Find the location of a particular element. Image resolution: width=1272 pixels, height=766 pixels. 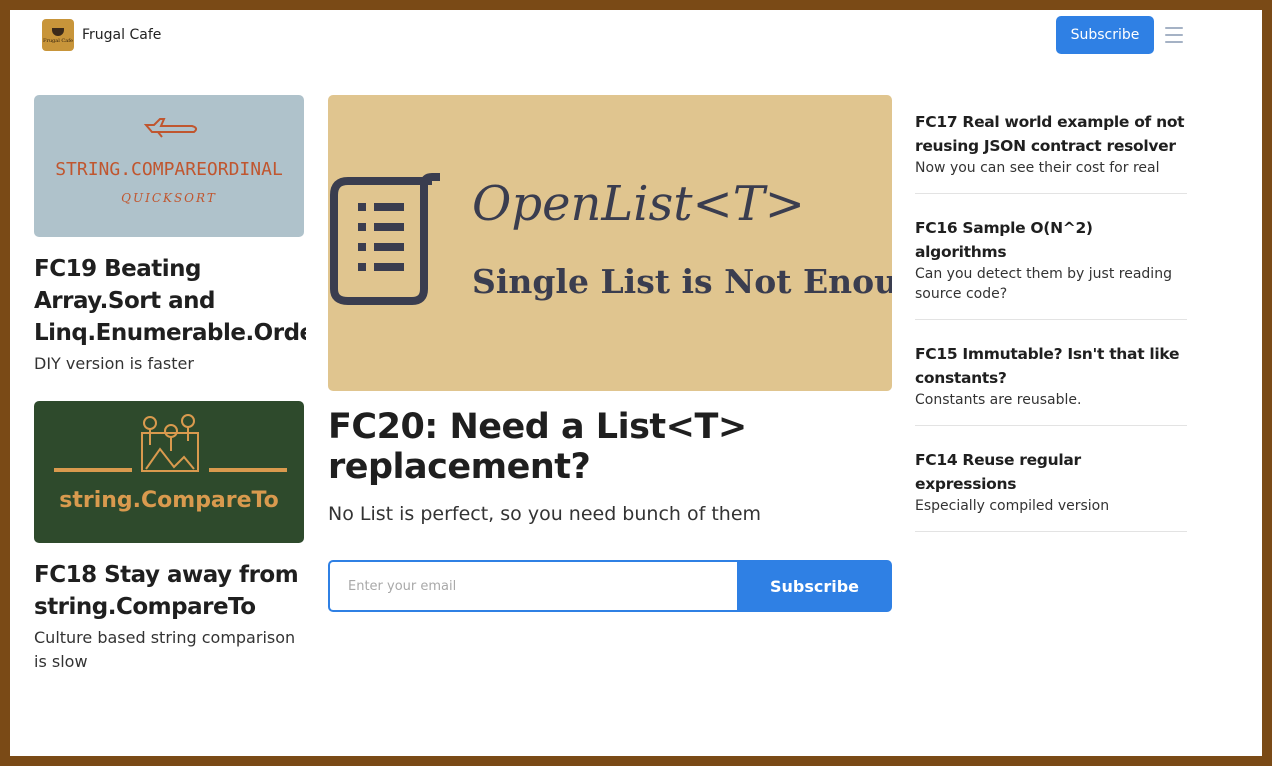

hamburger-icon is located at coordinates (1174, 35).